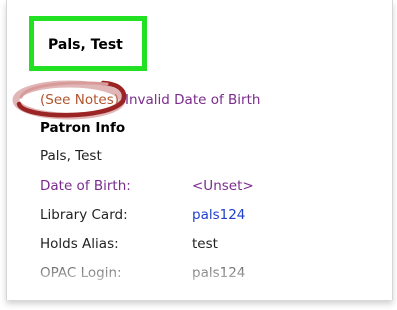  What do you see at coordinates (142, 215) in the screenshot?
I see `field-row-library-card: Library Card: pals124` at bounding box center [142, 215].